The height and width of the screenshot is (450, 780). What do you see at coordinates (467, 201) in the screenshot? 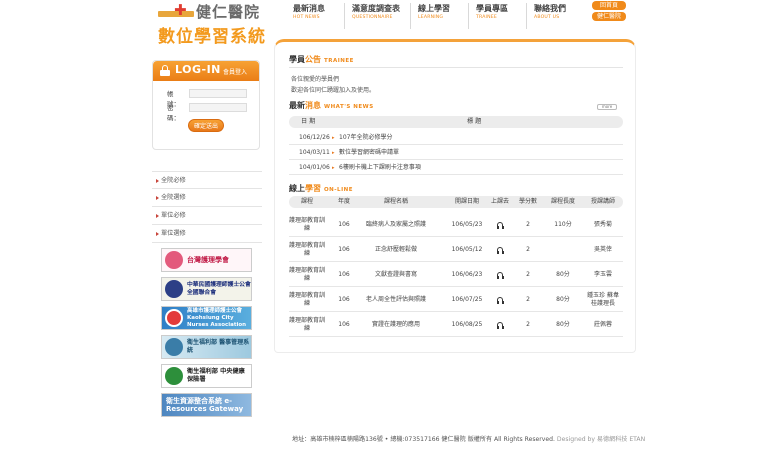
I see `course-col: 開課日期` at bounding box center [467, 201].